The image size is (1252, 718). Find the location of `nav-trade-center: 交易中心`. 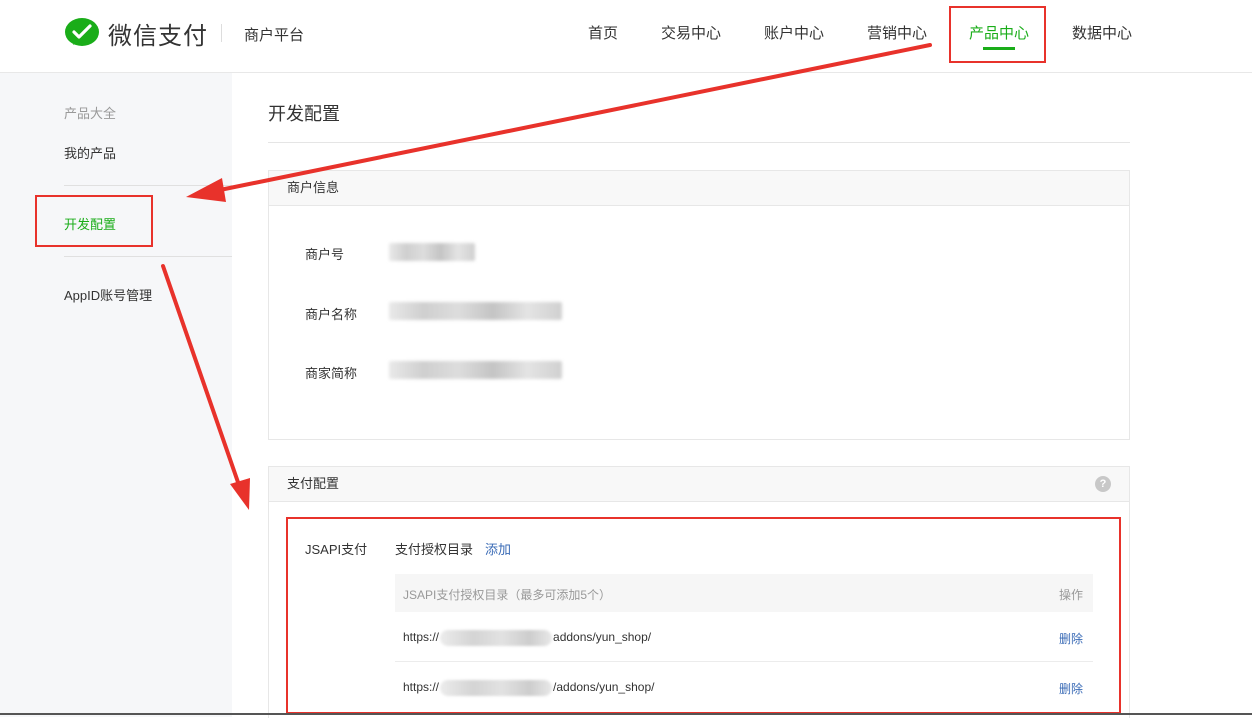

nav-trade-center: 交易中心 is located at coordinates (691, 32).